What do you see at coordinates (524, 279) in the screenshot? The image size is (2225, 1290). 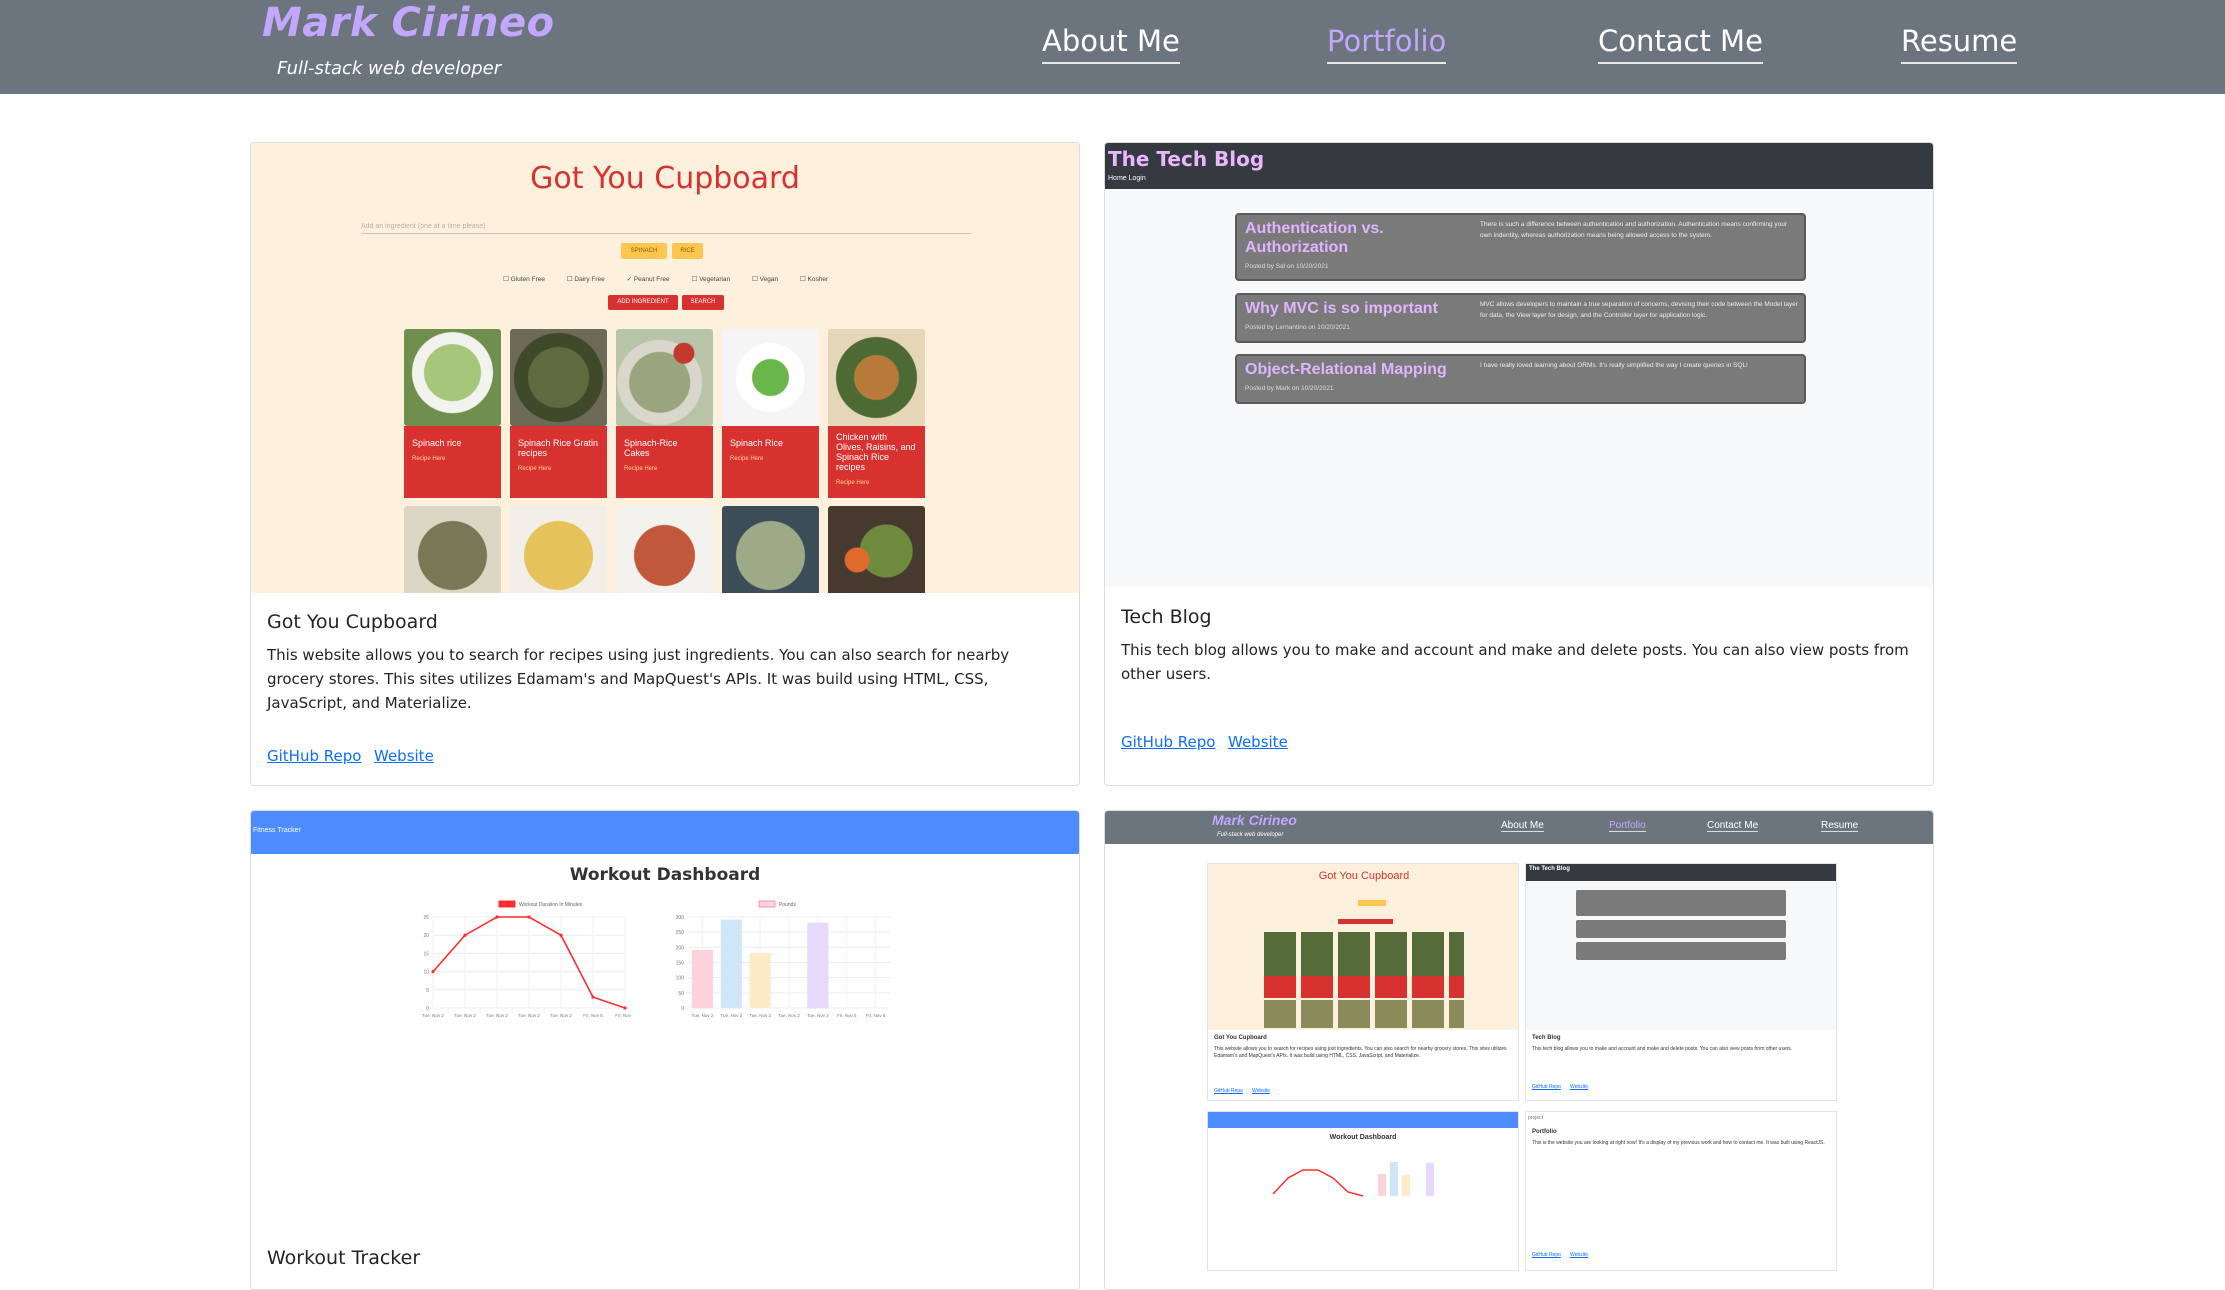 I see `filter-label: ☐ Gluten Free` at bounding box center [524, 279].